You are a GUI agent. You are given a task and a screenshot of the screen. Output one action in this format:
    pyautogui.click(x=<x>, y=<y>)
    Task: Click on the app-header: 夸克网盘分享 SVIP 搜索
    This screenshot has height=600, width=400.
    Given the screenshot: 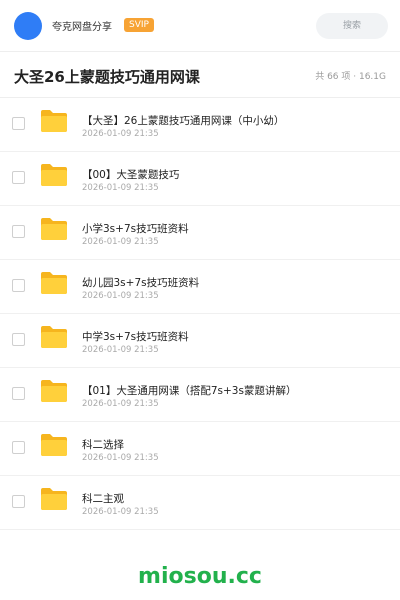 What is the action you would take?
    pyautogui.click(x=200, y=26)
    